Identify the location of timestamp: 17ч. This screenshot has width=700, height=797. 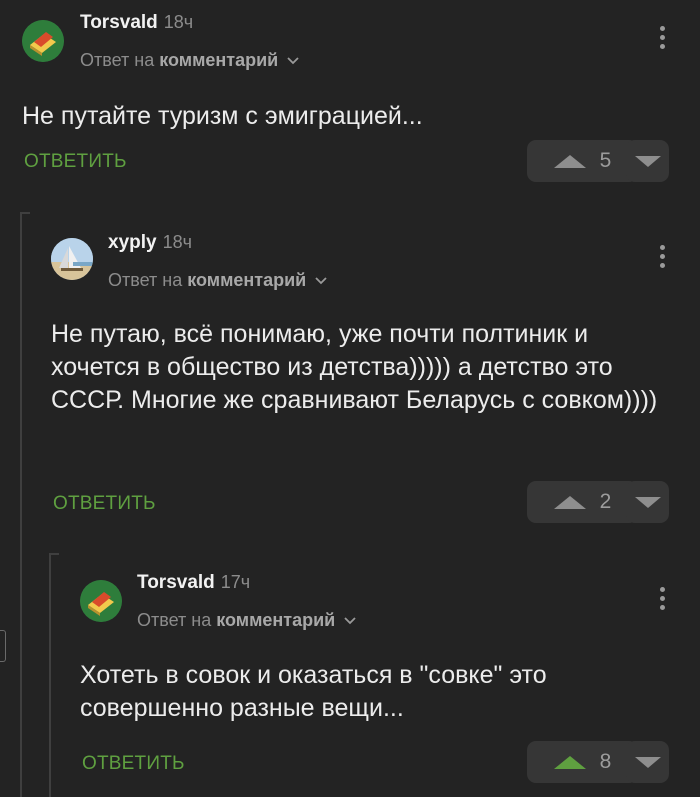
(235, 582).